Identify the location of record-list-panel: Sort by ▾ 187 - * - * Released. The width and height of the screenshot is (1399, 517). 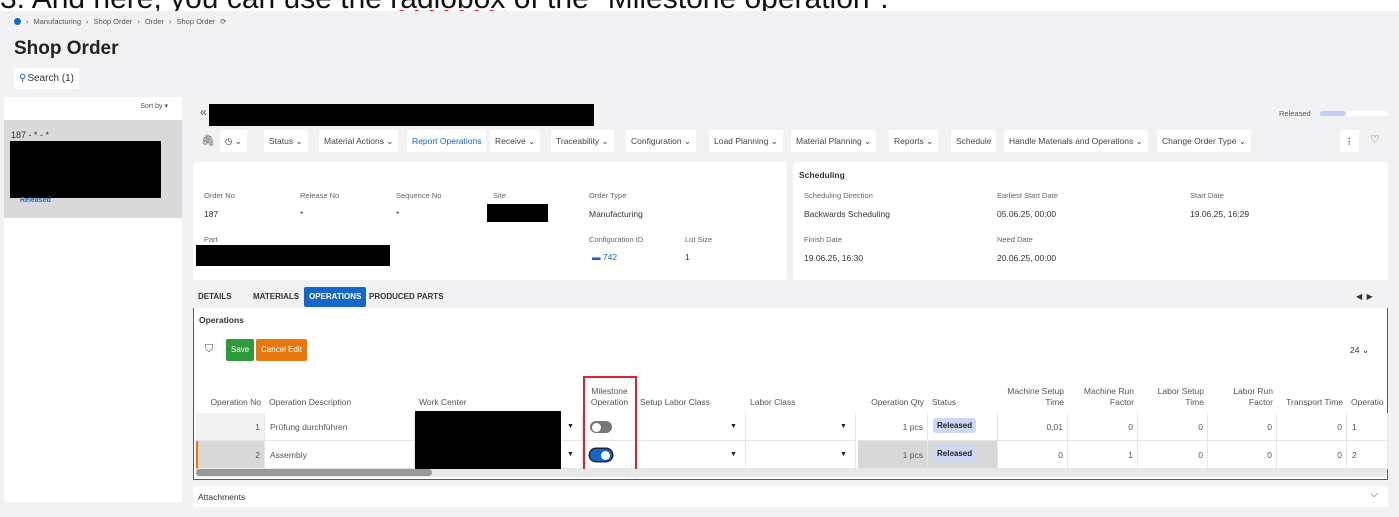
(93, 299).